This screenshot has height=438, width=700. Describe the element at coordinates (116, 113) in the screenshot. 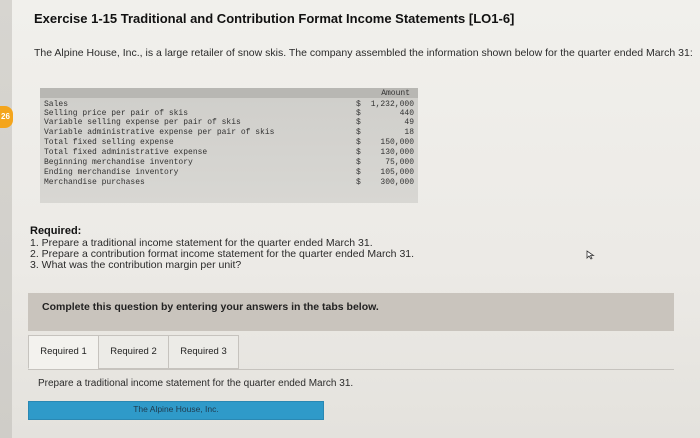

I see `row-label: Selling price per pair of skis` at that location.